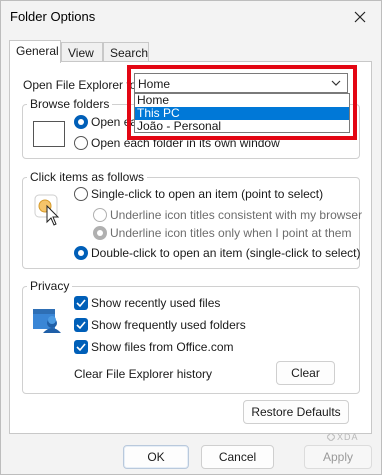  What do you see at coordinates (191, 17) in the screenshot?
I see `title-bar: Folder Options` at bounding box center [191, 17].